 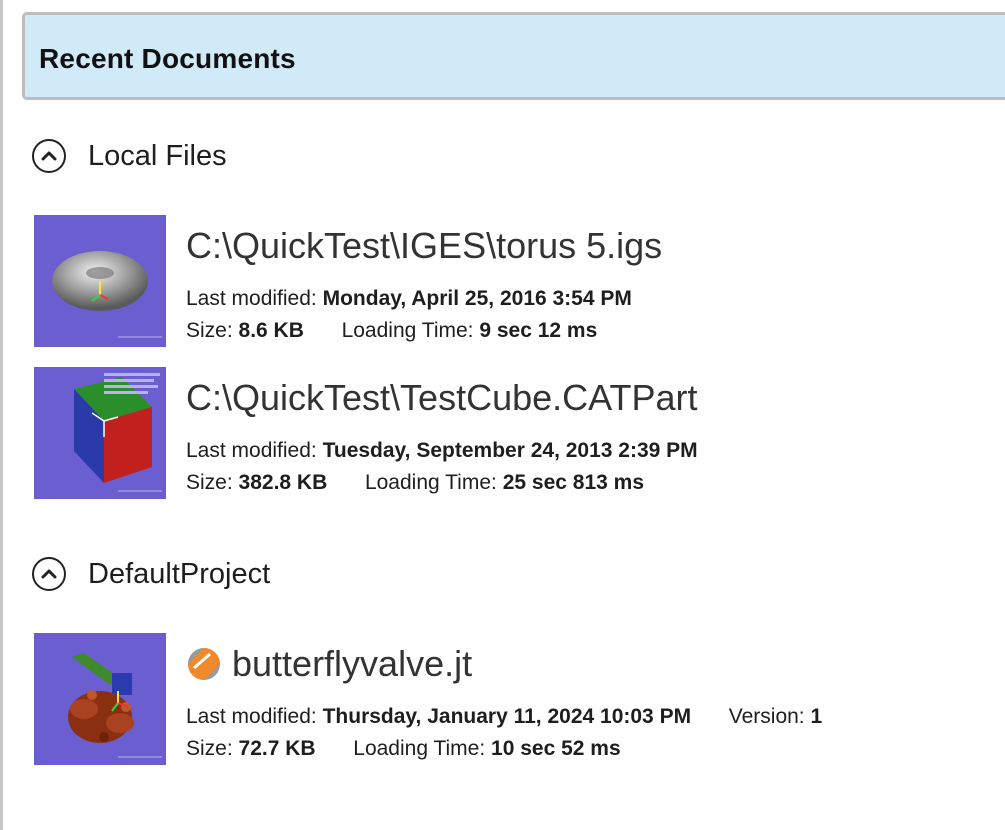 I want to click on loading-time-value: 25 sec 813 ms, so click(x=573, y=482).